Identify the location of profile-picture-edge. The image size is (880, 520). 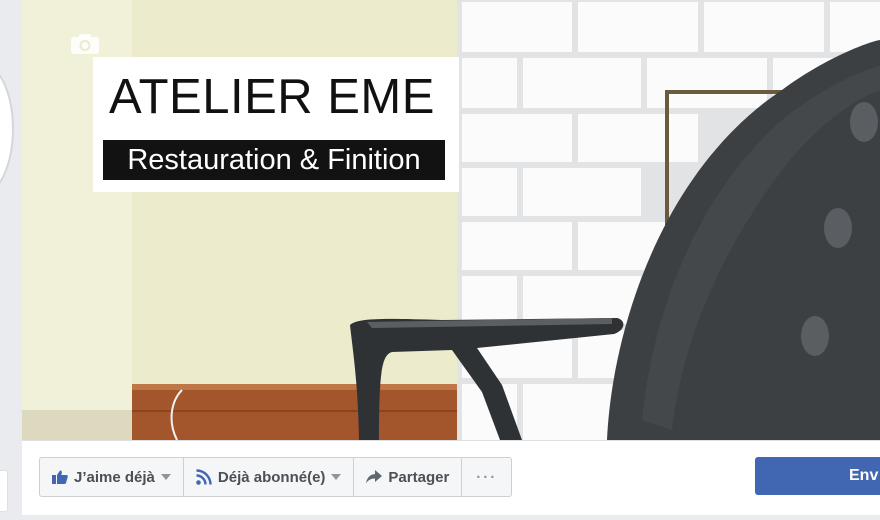
(7, 129).